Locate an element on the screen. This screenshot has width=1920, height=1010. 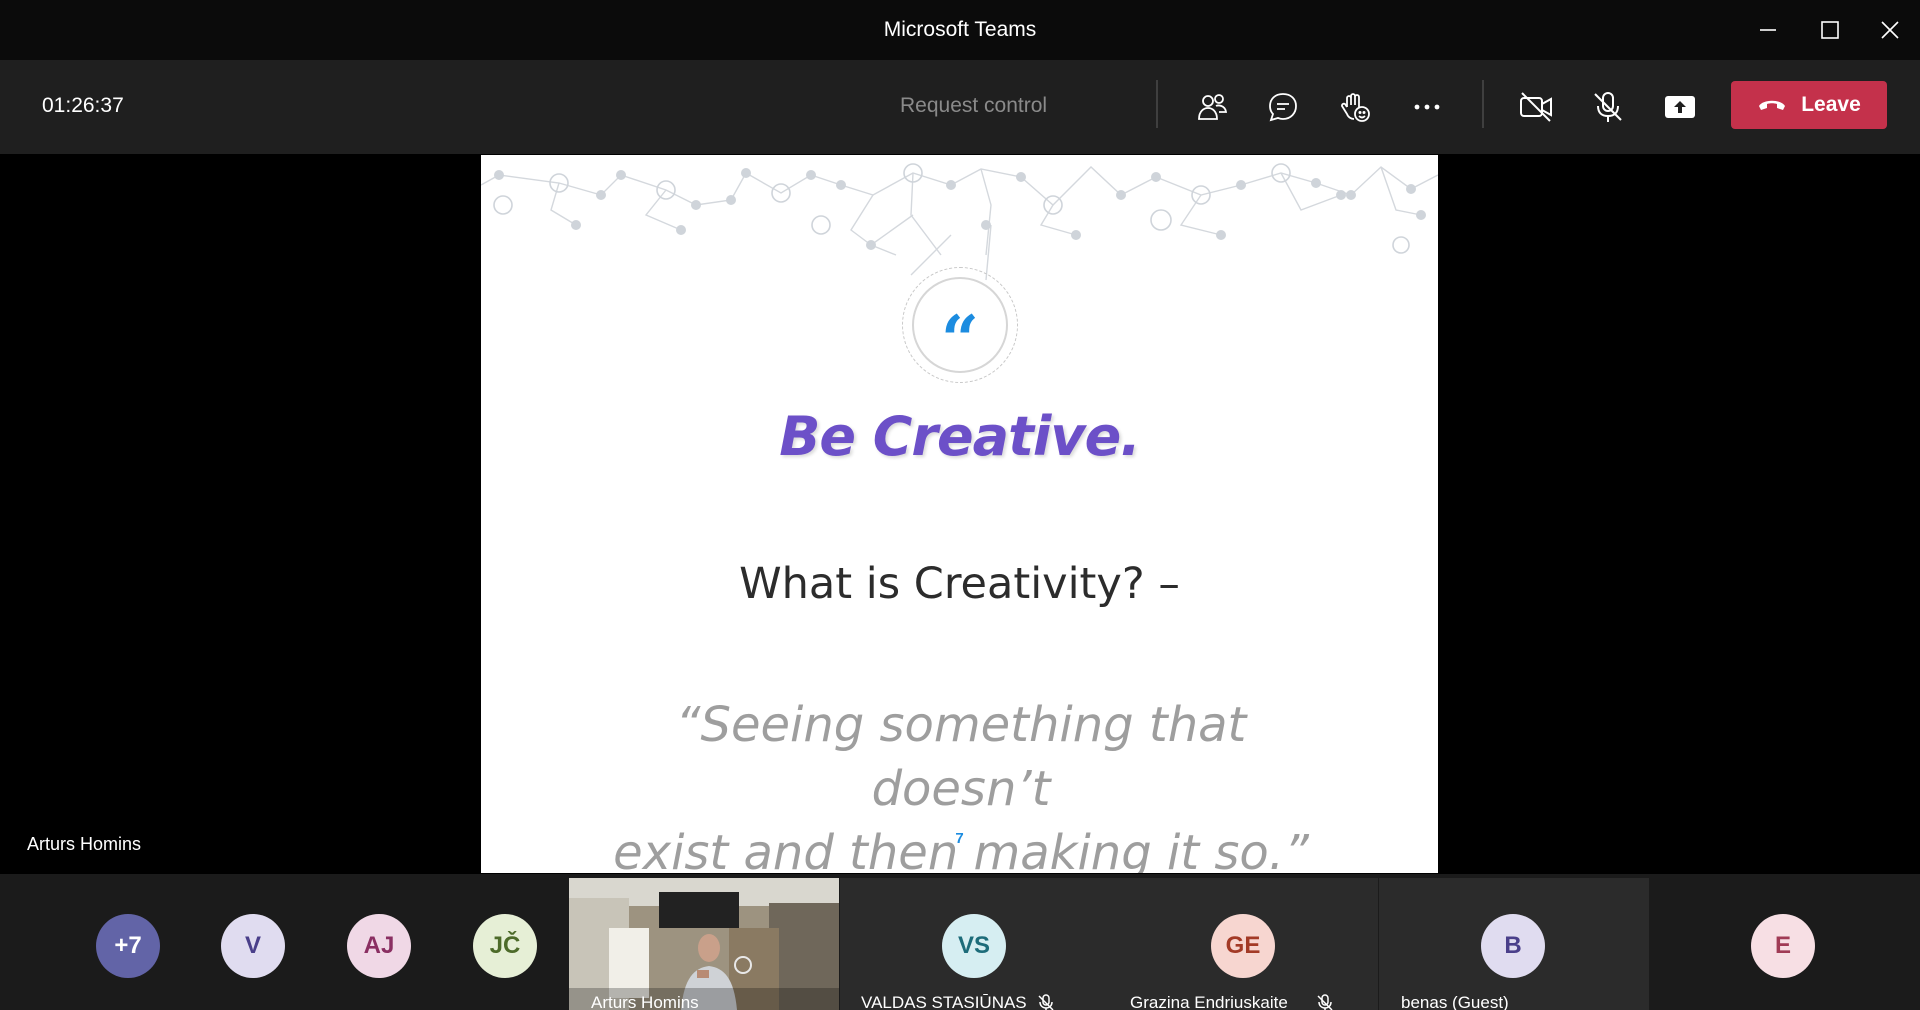
reactions-button is located at coordinates (1355, 107).